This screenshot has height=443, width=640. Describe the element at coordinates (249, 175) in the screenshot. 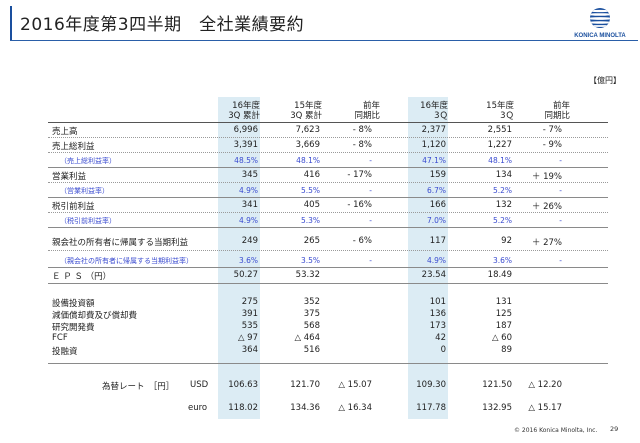

I see `cell-value: 345` at that location.